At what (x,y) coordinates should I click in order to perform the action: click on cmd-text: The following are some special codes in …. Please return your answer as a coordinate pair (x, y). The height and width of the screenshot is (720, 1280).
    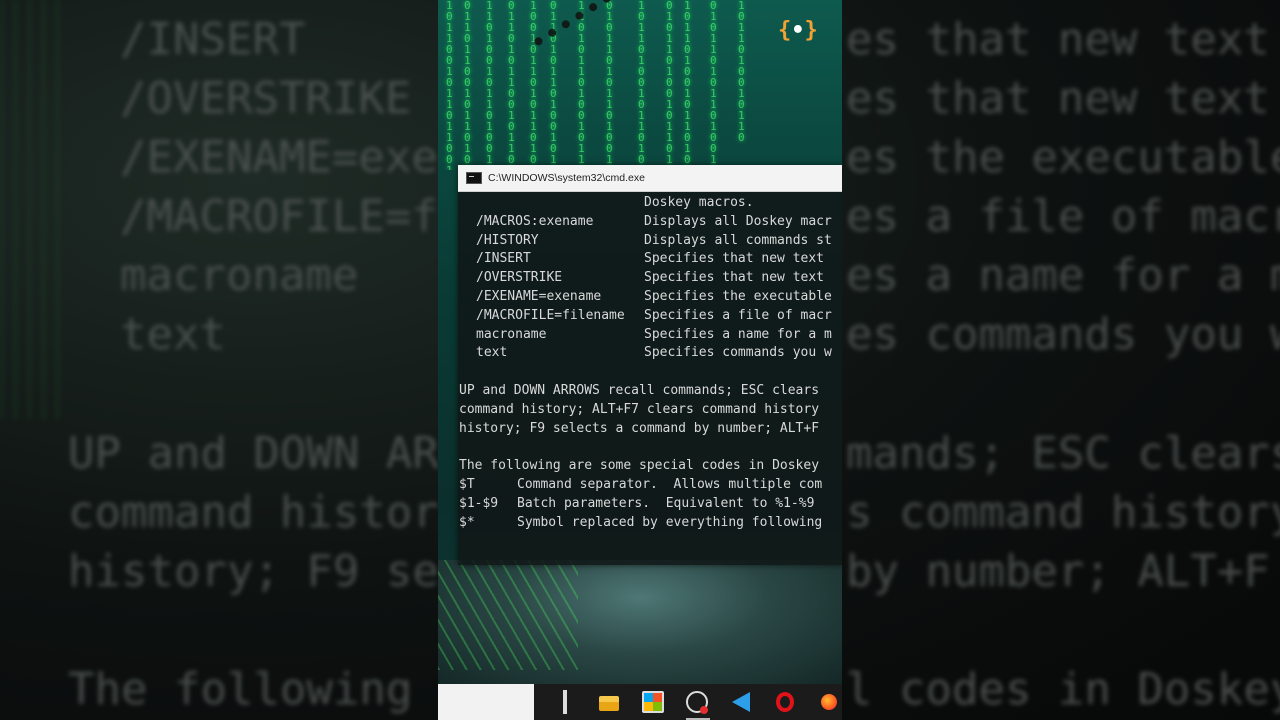
    Looking at the image, I should click on (639, 466).